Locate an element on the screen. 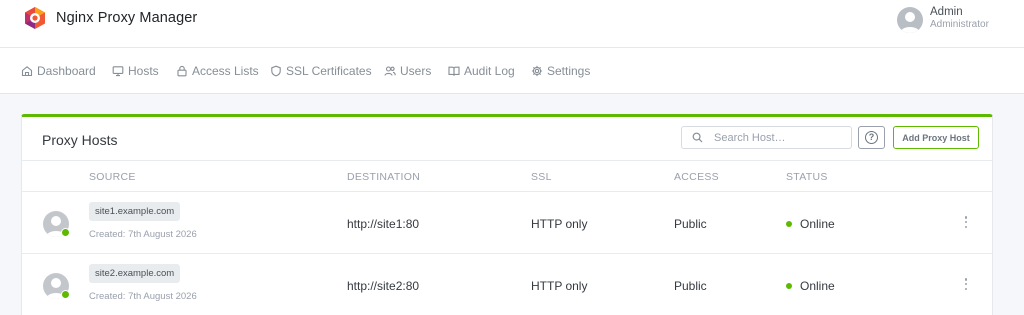 This screenshot has width=1024, height=315. help-button: ? is located at coordinates (871, 137).